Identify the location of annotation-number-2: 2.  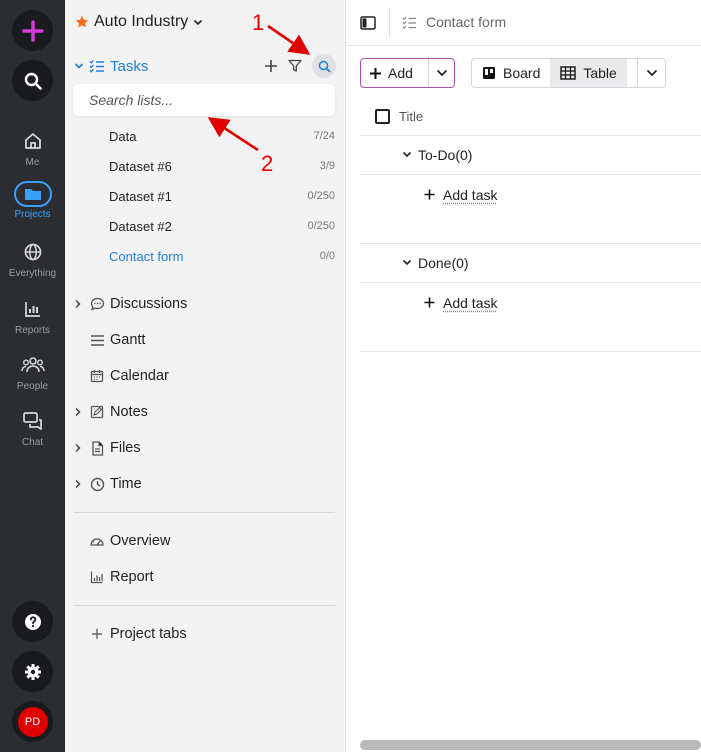
(267, 163).